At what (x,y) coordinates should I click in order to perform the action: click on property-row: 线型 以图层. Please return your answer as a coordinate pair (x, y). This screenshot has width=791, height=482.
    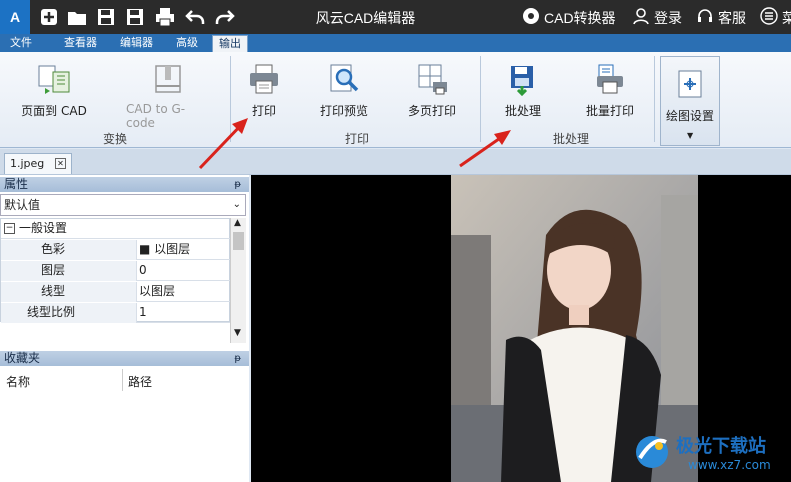
    Looking at the image, I should click on (116, 292).